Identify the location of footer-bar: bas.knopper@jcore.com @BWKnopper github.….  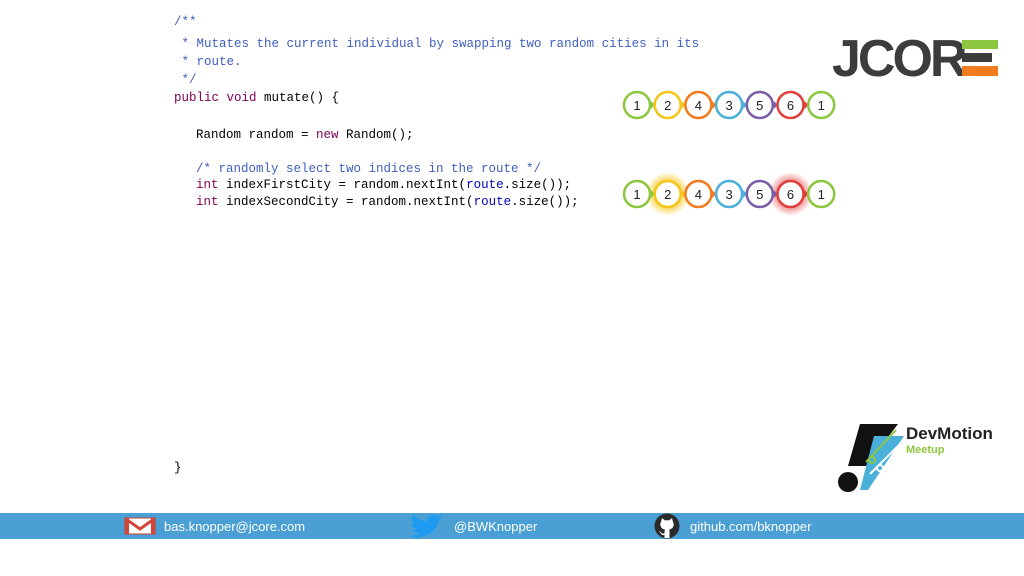
(512, 526).